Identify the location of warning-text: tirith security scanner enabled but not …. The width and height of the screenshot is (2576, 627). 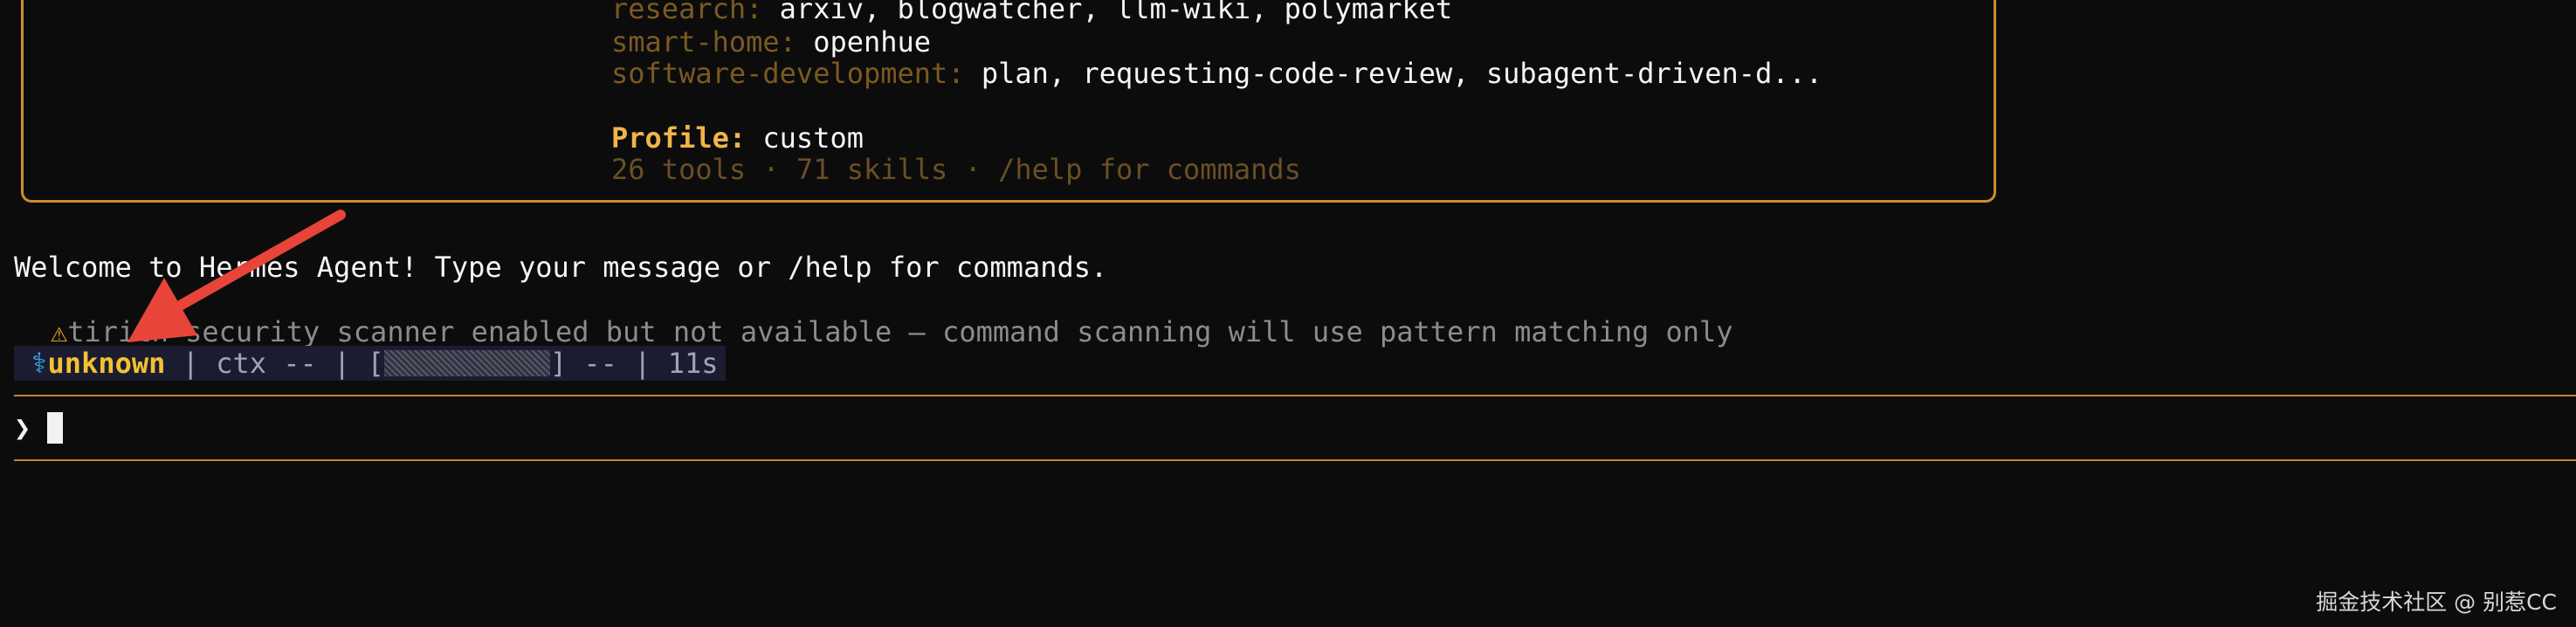
(900, 331).